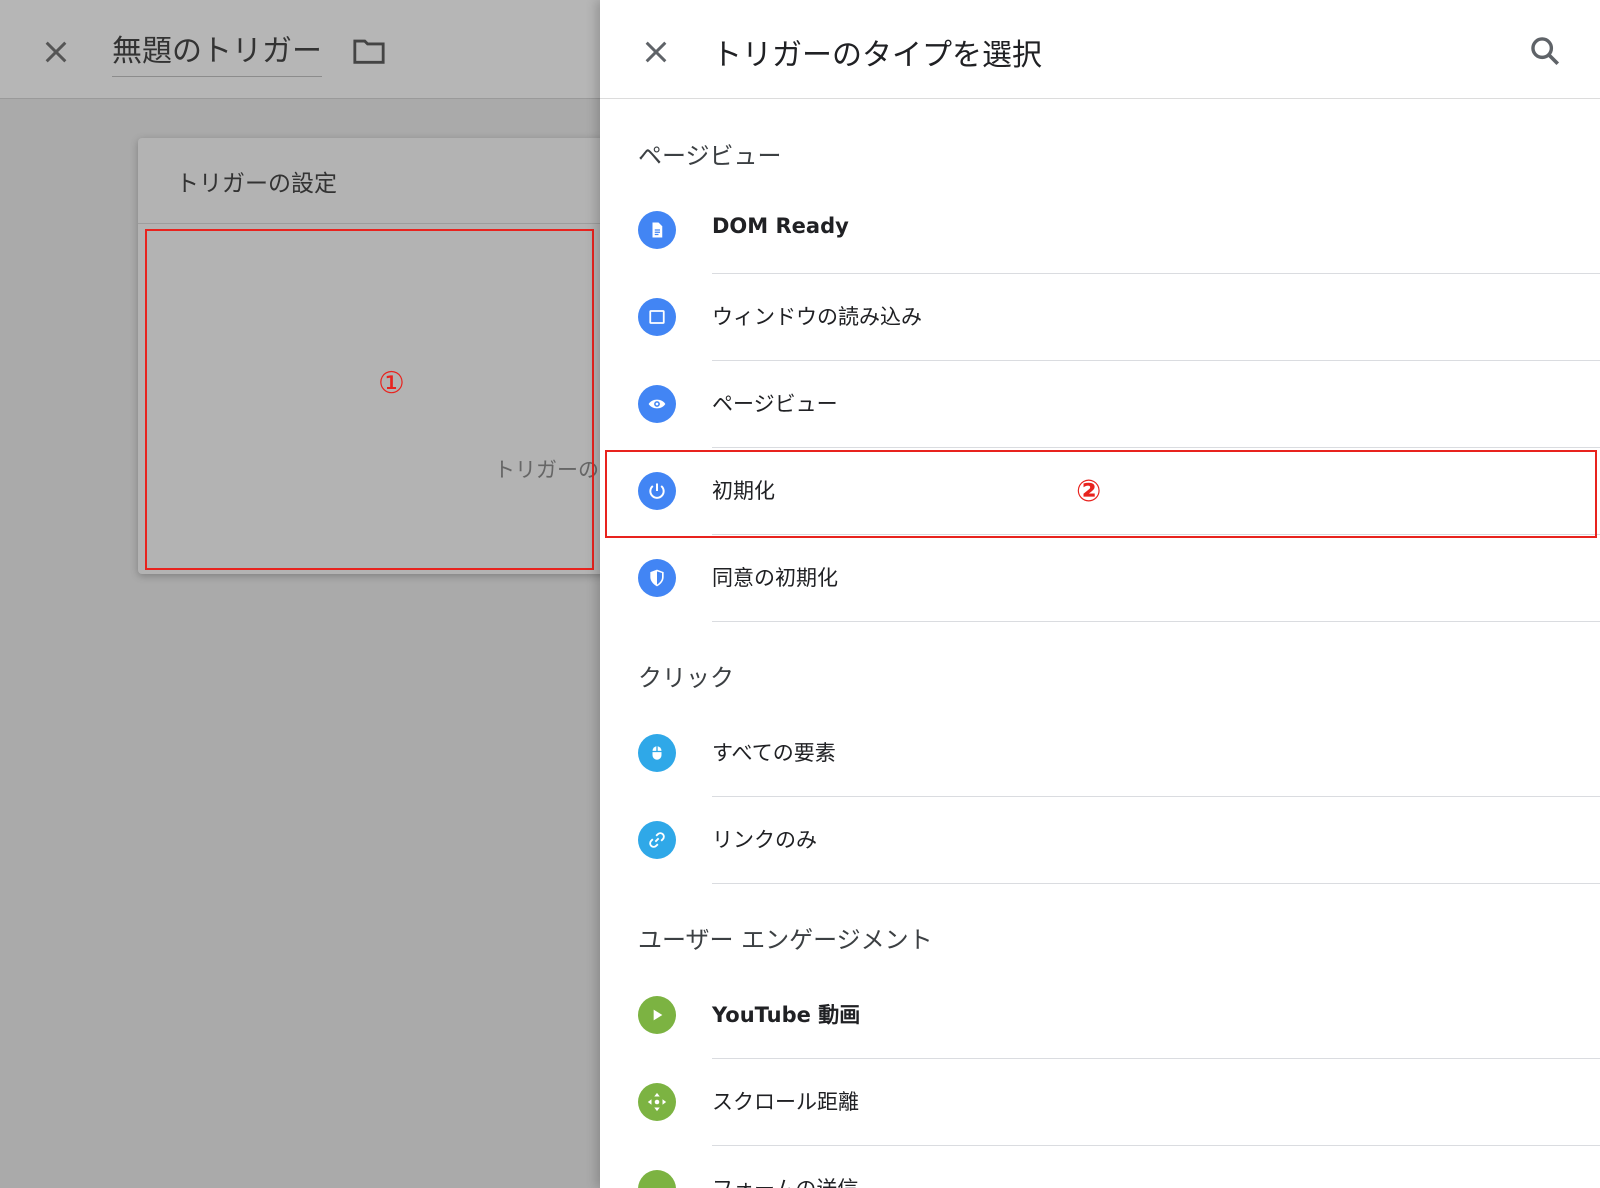 The height and width of the screenshot is (1188, 1600). What do you see at coordinates (657, 1015) in the screenshot?
I see `play-icon` at bounding box center [657, 1015].